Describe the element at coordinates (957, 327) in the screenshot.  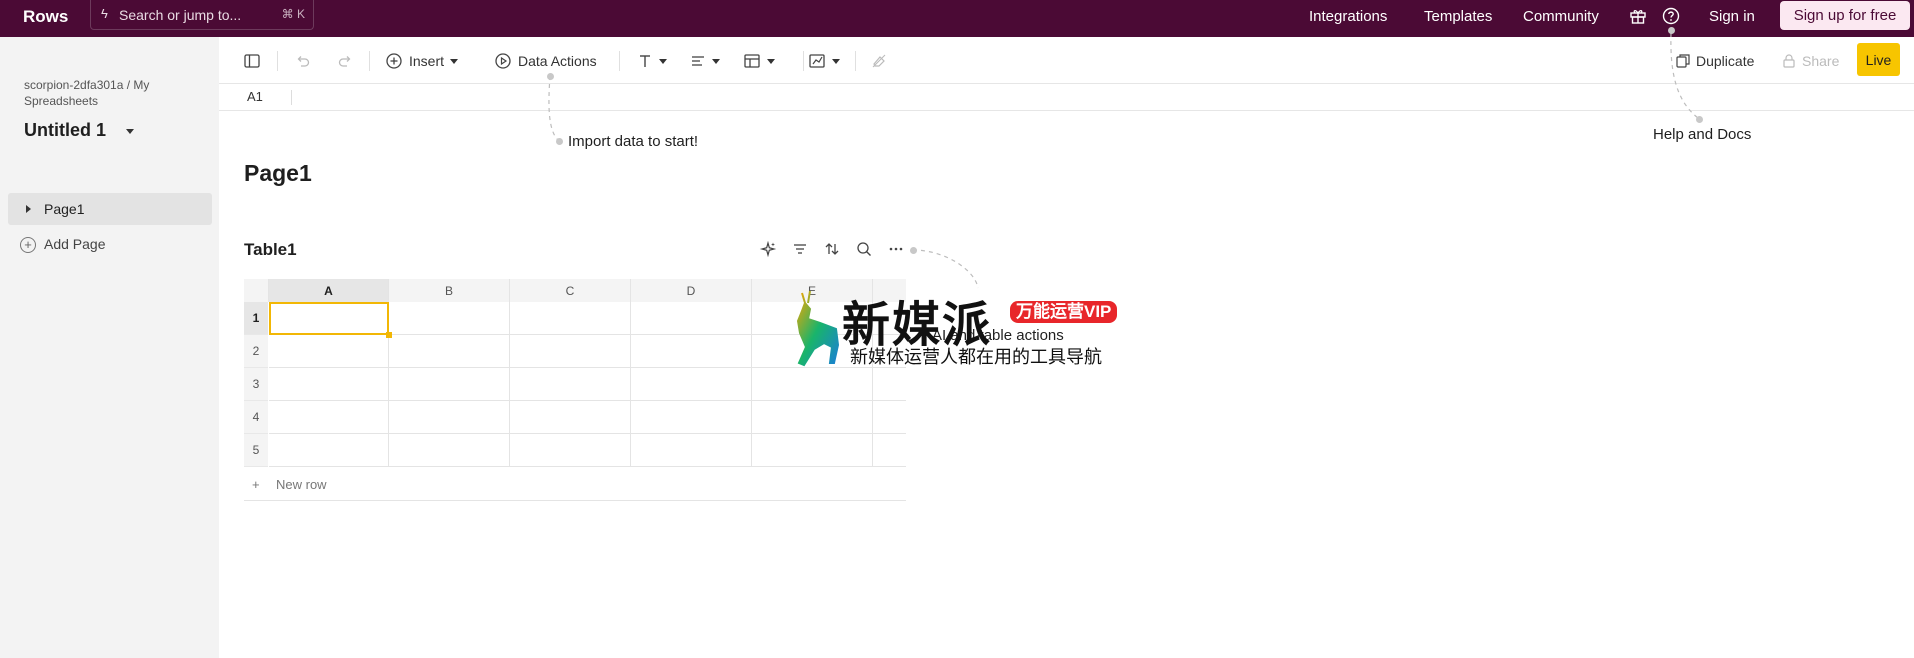
I see `watermark: 新媒派 万能运营VIP 新媒体运营人都在用的工具导航` at that location.